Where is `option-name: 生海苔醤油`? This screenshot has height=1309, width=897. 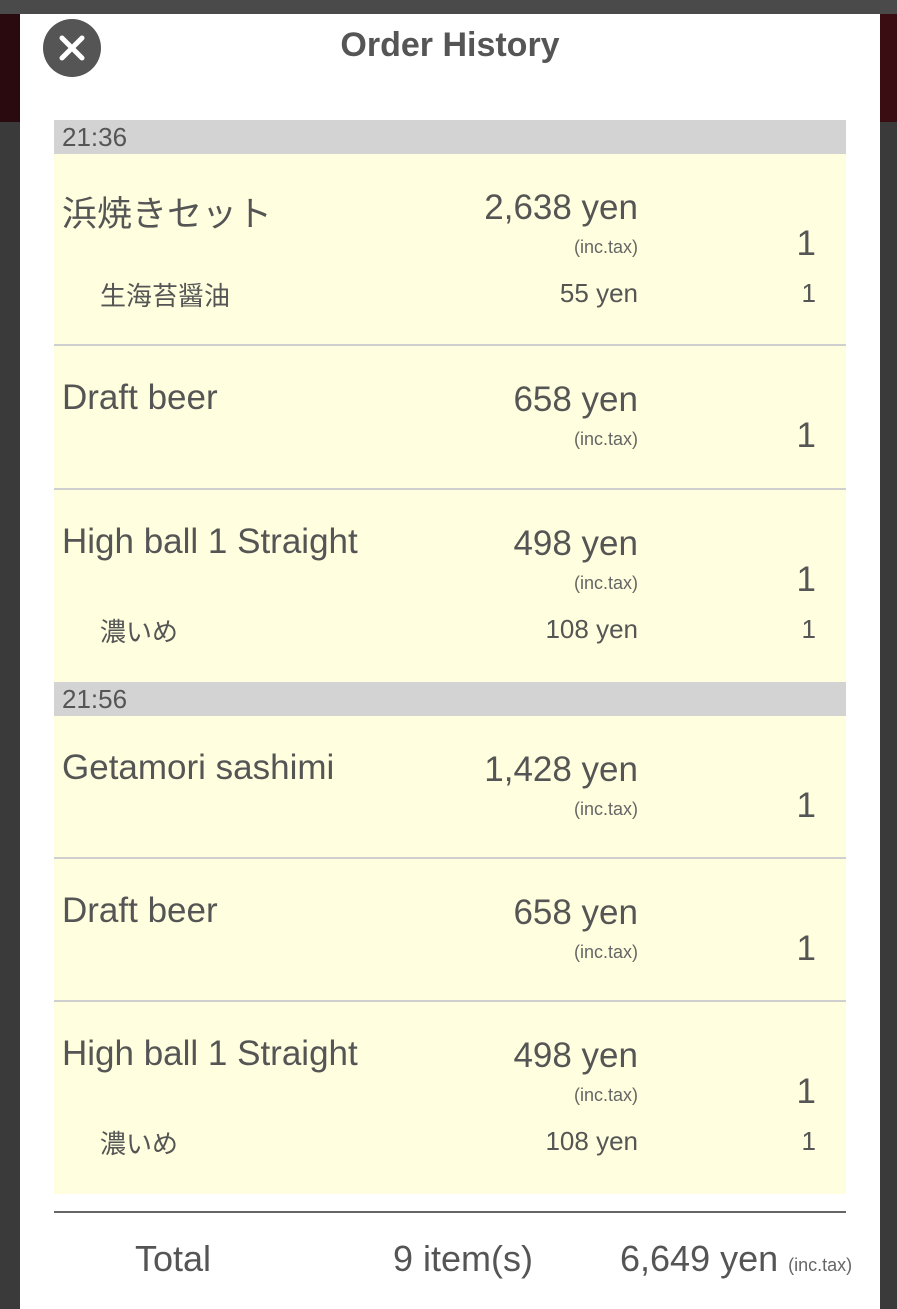
option-name: 生海苔醤油 is located at coordinates (165, 296).